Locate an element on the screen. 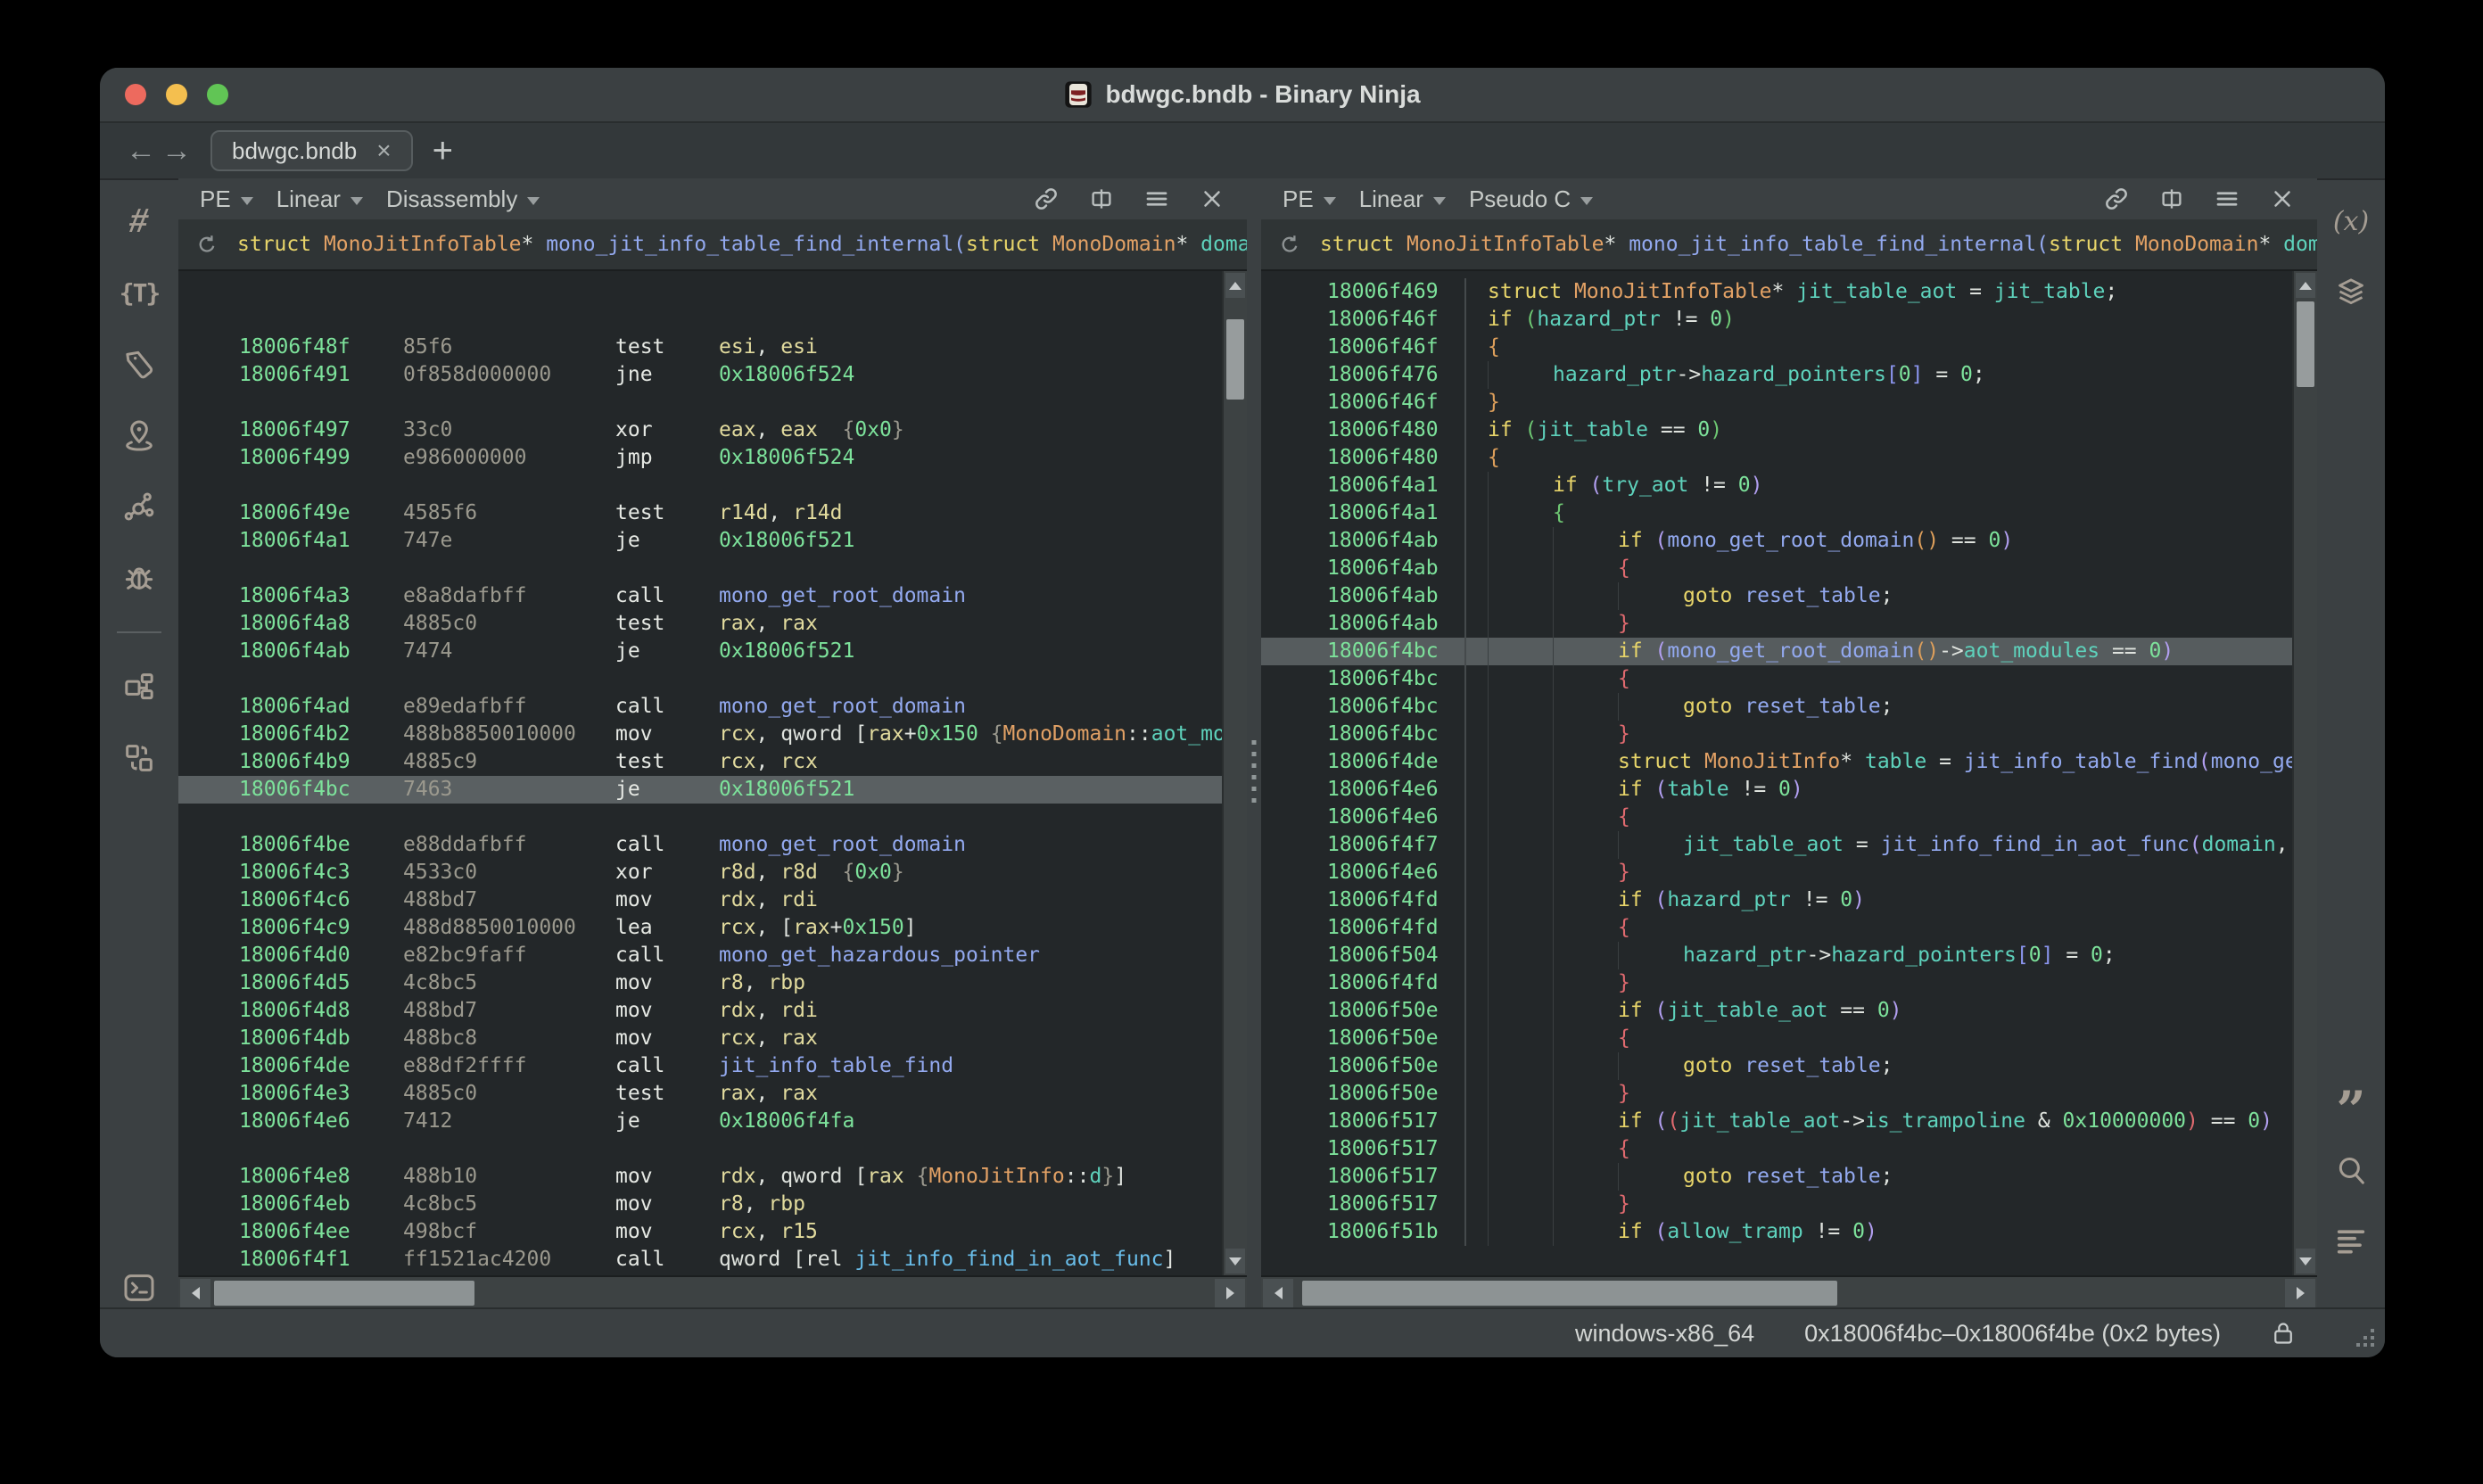 This screenshot has height=1484, width=2483. tab-bdwgc: bdwgc.bndb × is located at coordinates (312, 150).